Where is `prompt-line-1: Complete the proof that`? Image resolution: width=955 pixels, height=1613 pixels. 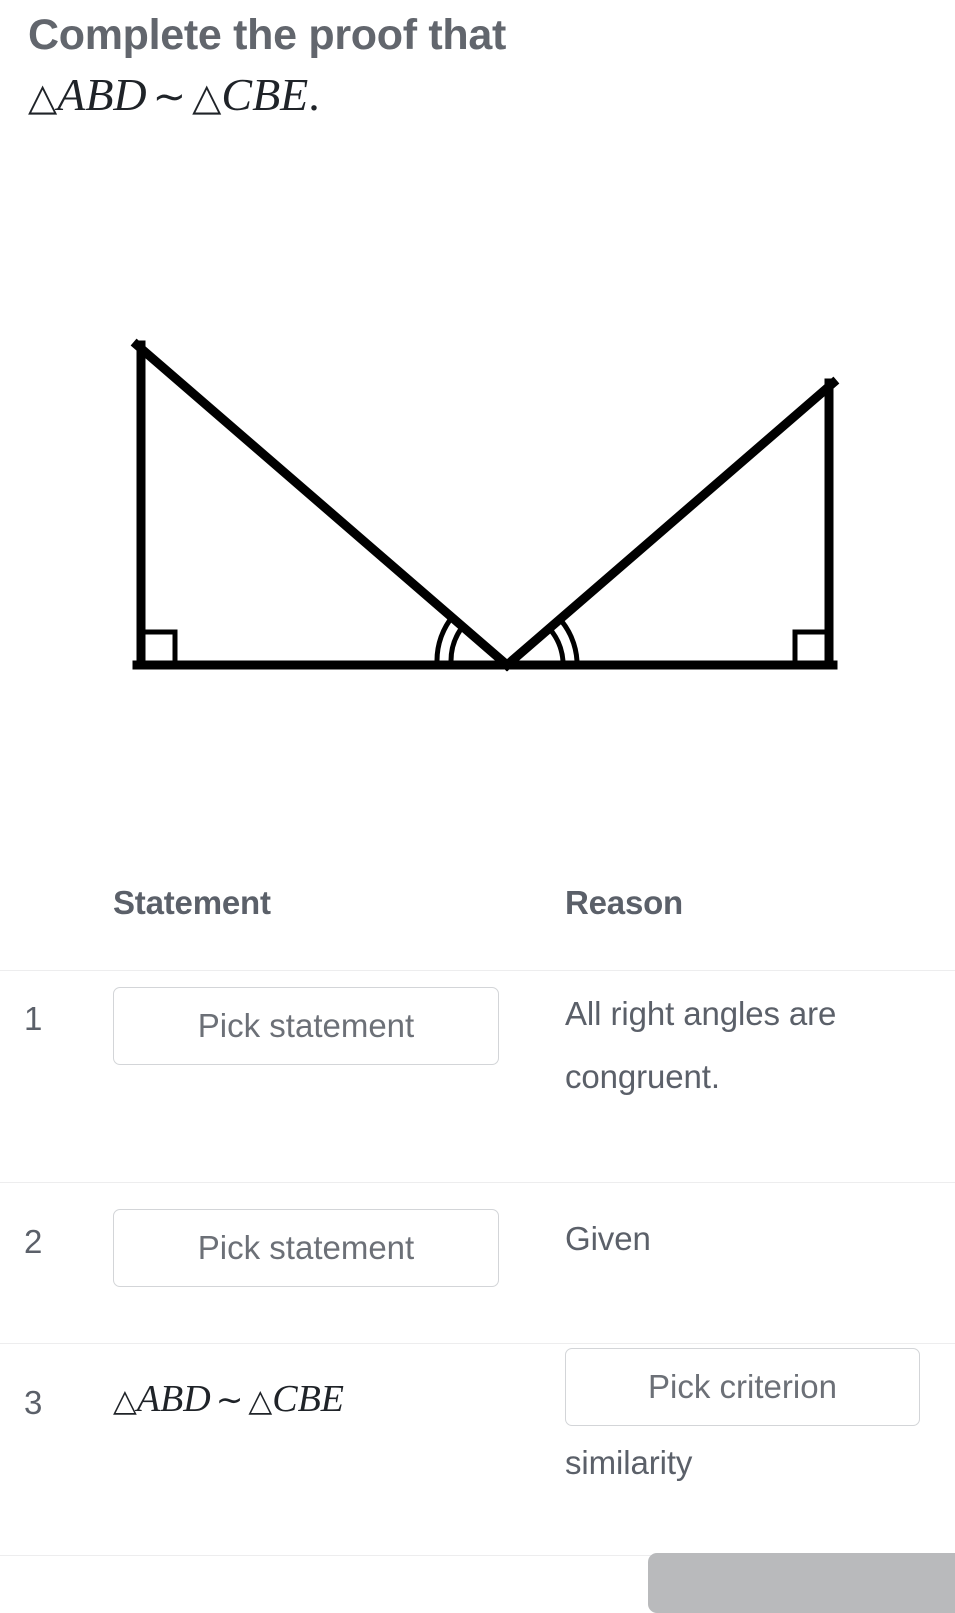
prompt-line-1: Complete the proof that is located at coordinates (267, 35).